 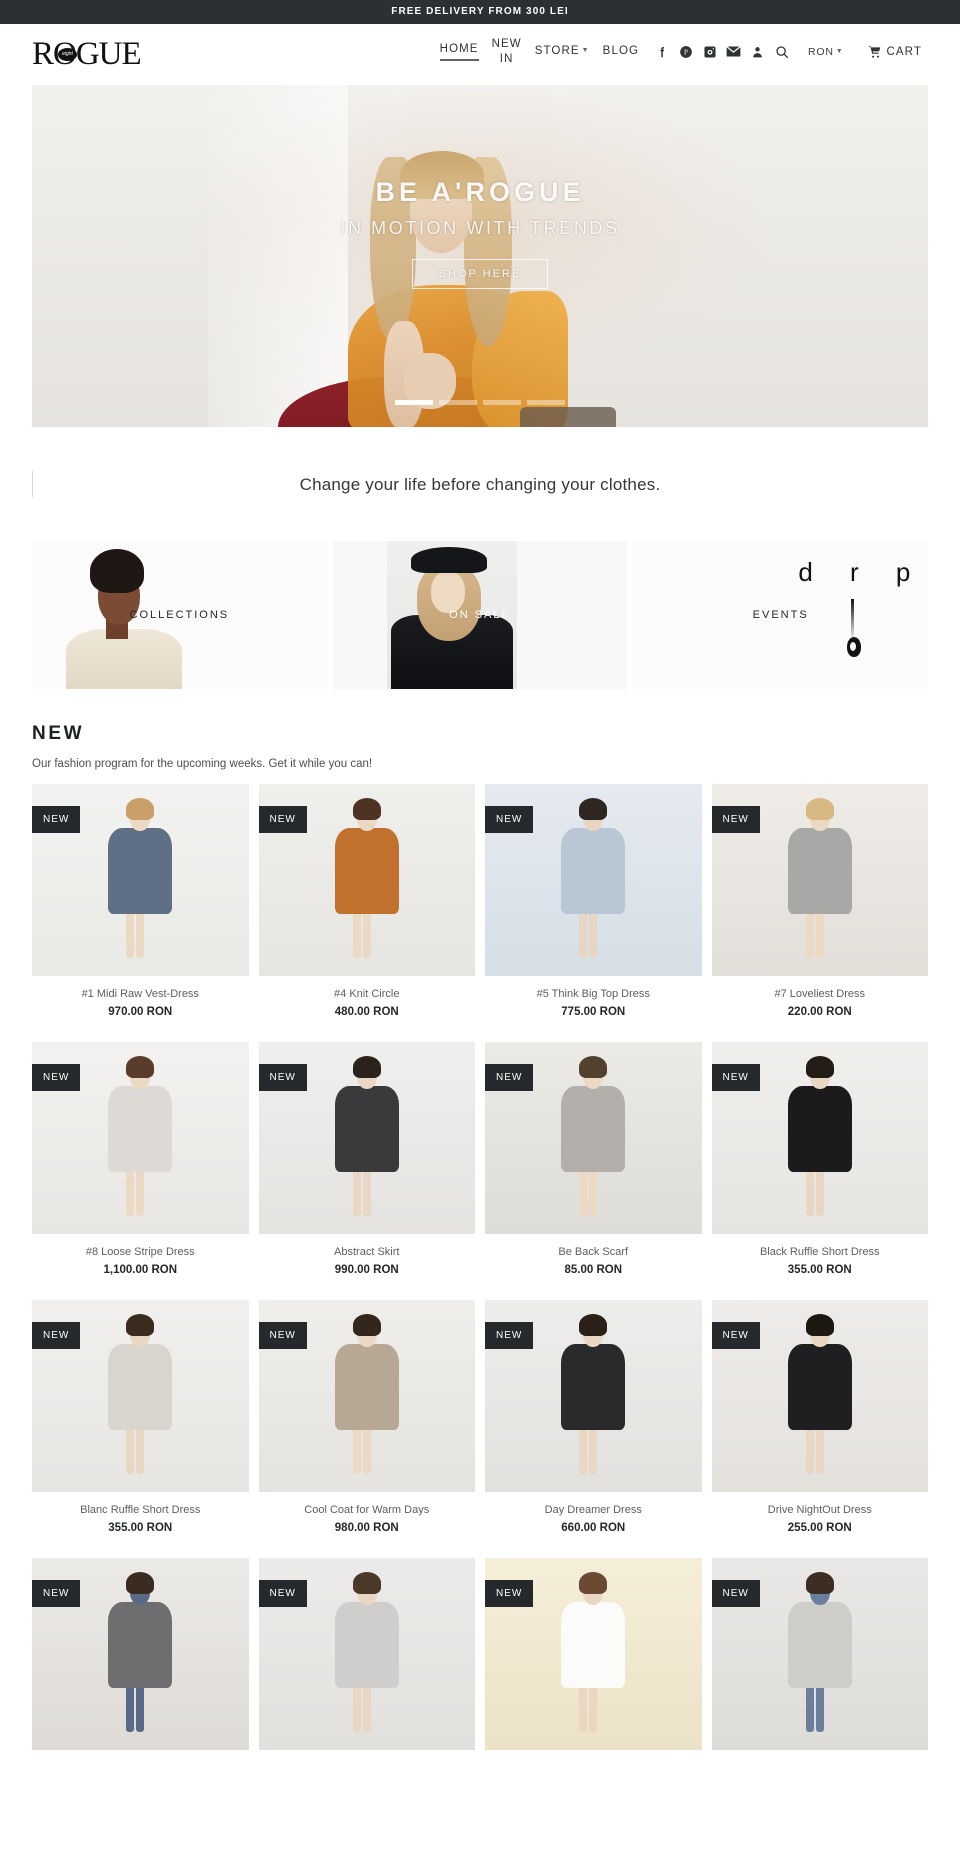 What do you see at coordinates (367, 994) in the screenshot?
I see `product-name: #4 Knit Circle` at bounding box center [367, 994].